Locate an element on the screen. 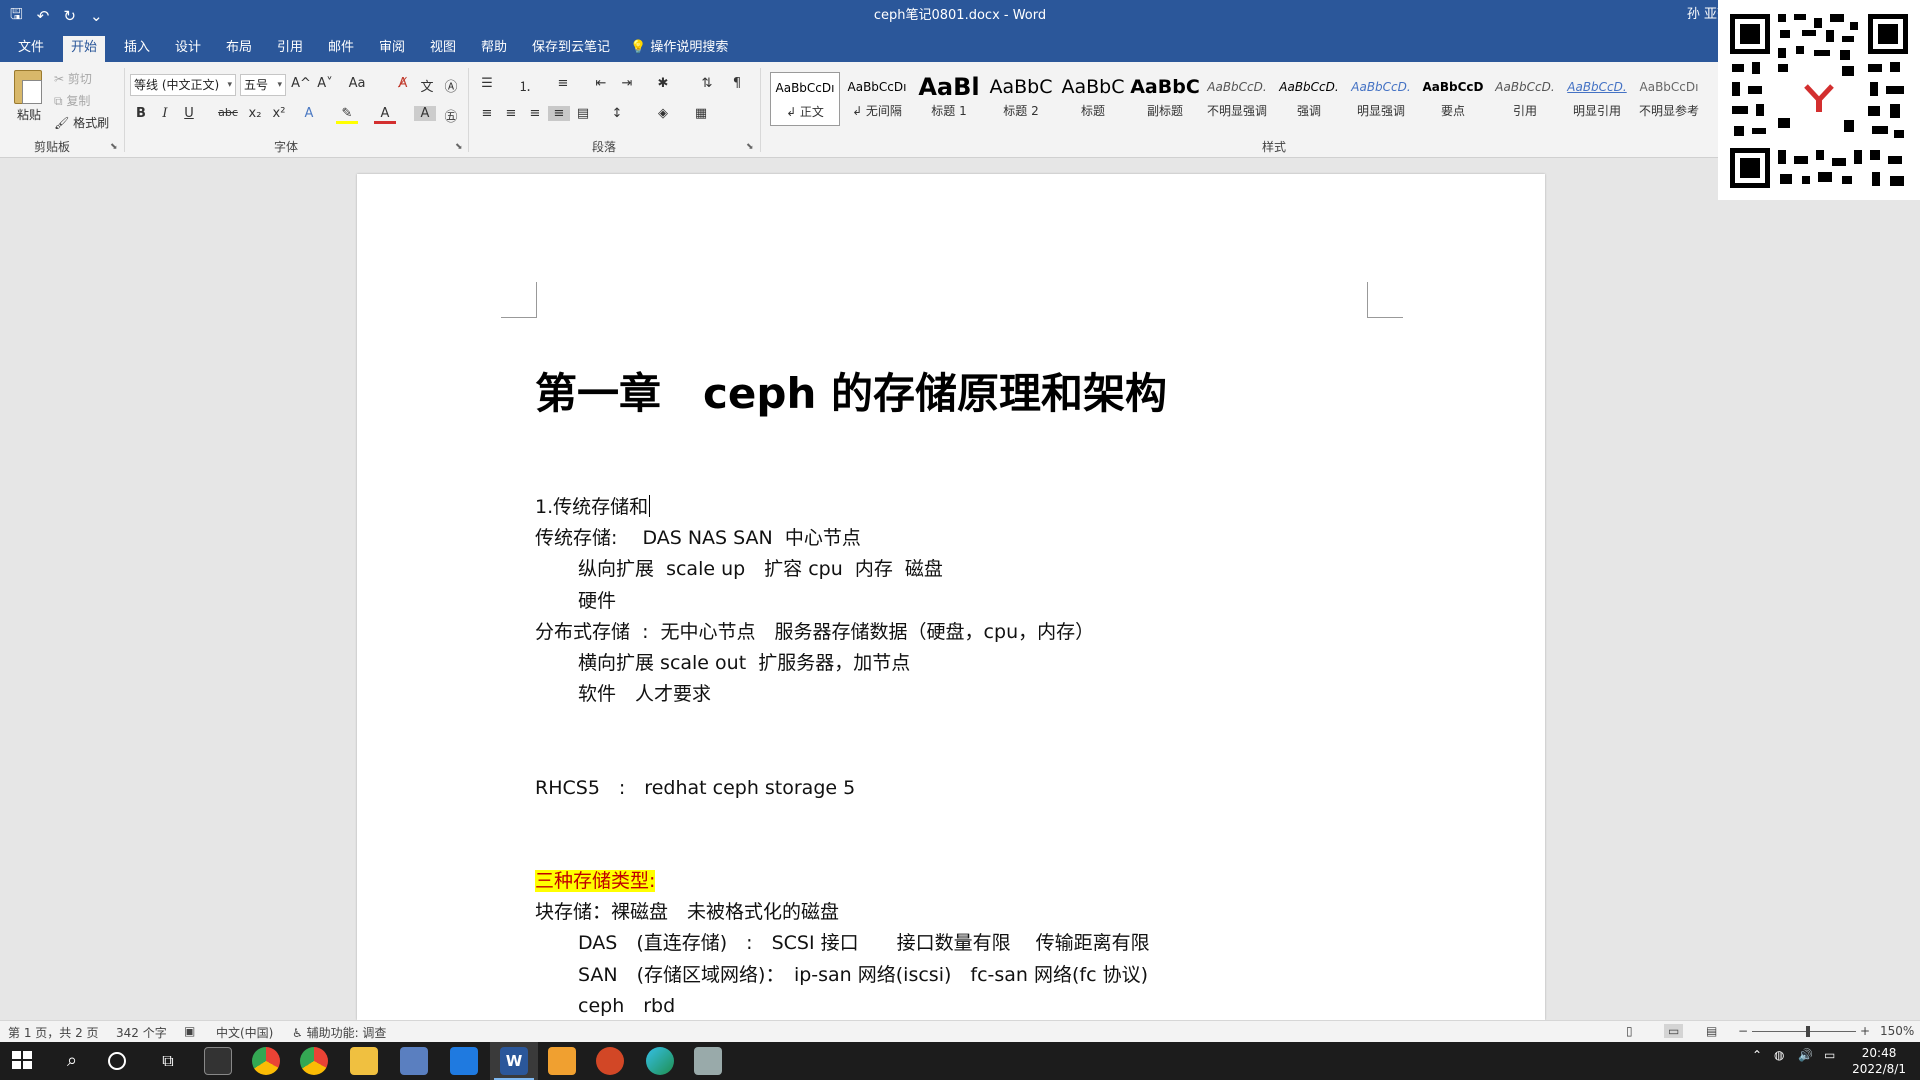 This screenshot has width=1920, height=1080. tab-insert: 插入 is located at coordinates (137, 49).